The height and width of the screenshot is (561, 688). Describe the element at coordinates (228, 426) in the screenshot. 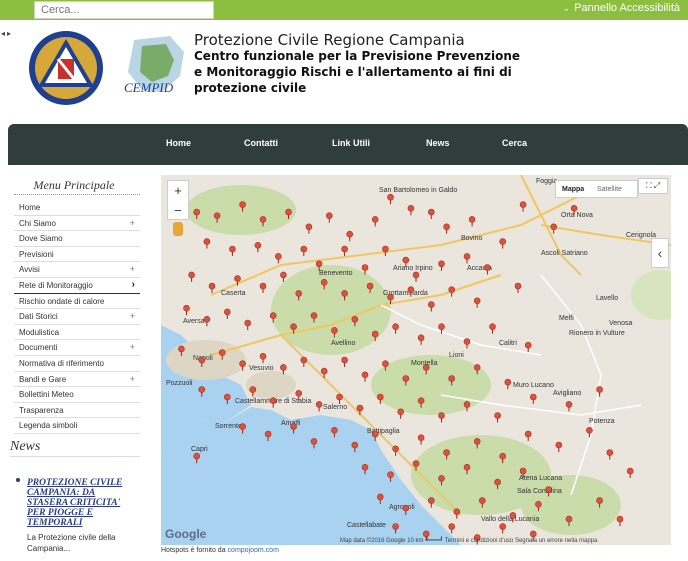

I see `map-place-label: Sorrento` at that location.